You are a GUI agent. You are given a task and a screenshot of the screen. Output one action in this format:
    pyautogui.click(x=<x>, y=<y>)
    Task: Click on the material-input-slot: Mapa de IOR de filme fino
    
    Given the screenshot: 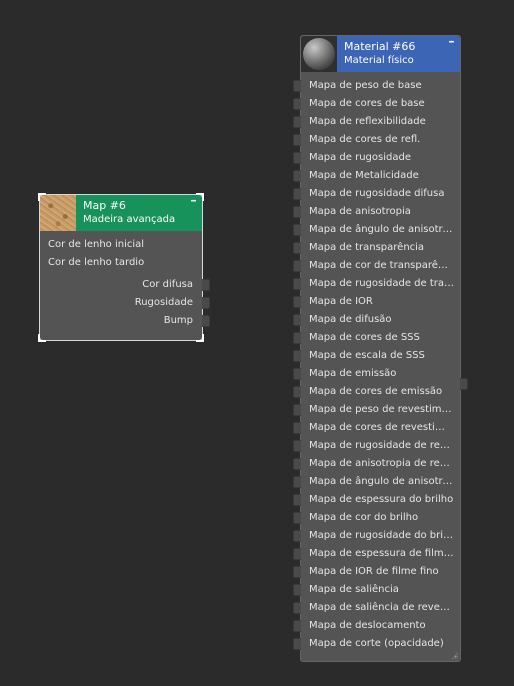 What is the action you would take?
    pyautogui.click(x=376, y=572)
    